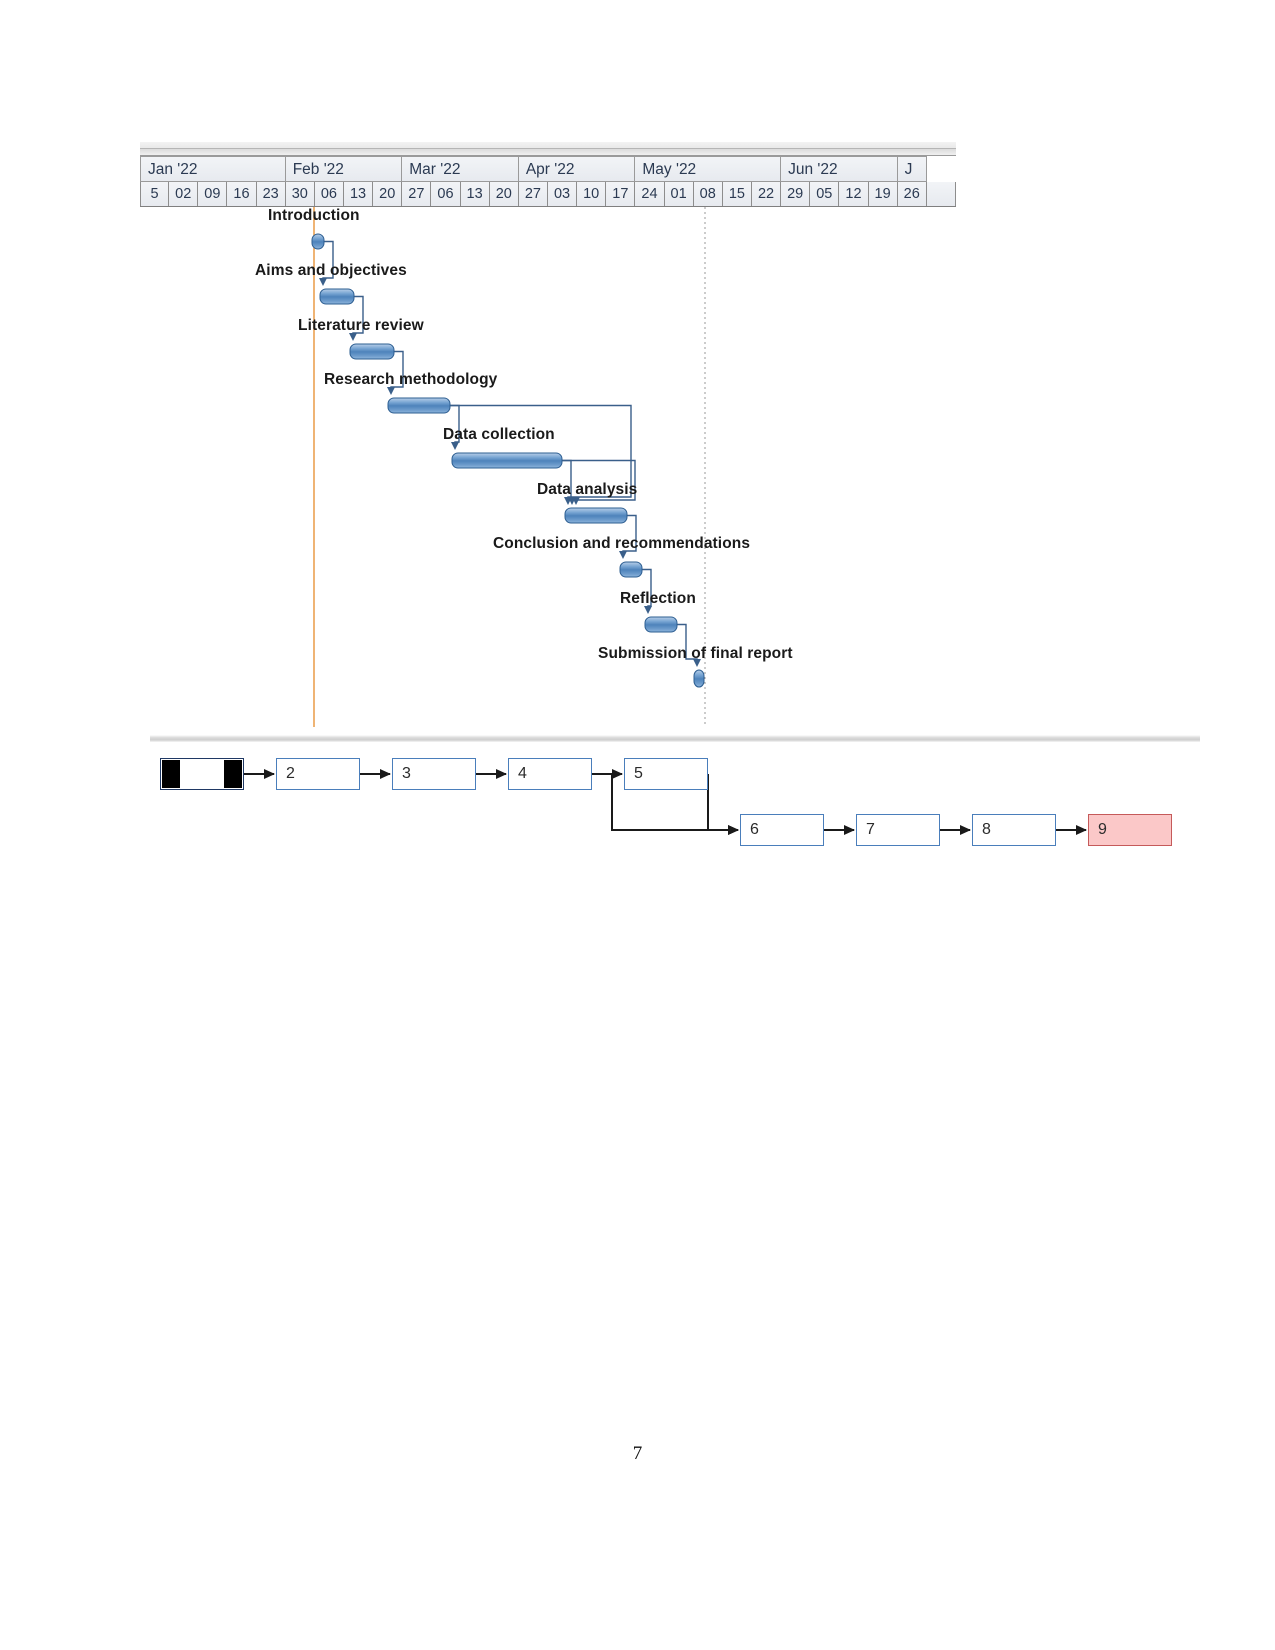 The image size is (1275, 1650). I want to click on gantt-graphics, so click(508, 467).